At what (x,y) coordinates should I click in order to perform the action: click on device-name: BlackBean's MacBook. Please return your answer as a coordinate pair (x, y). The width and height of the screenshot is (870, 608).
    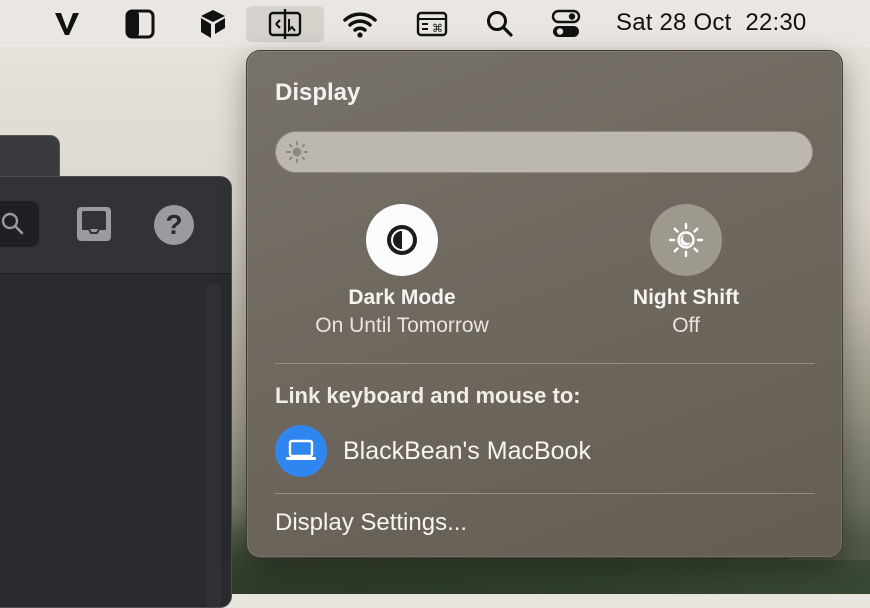
    Looking at the image, I should click on (467, 450).